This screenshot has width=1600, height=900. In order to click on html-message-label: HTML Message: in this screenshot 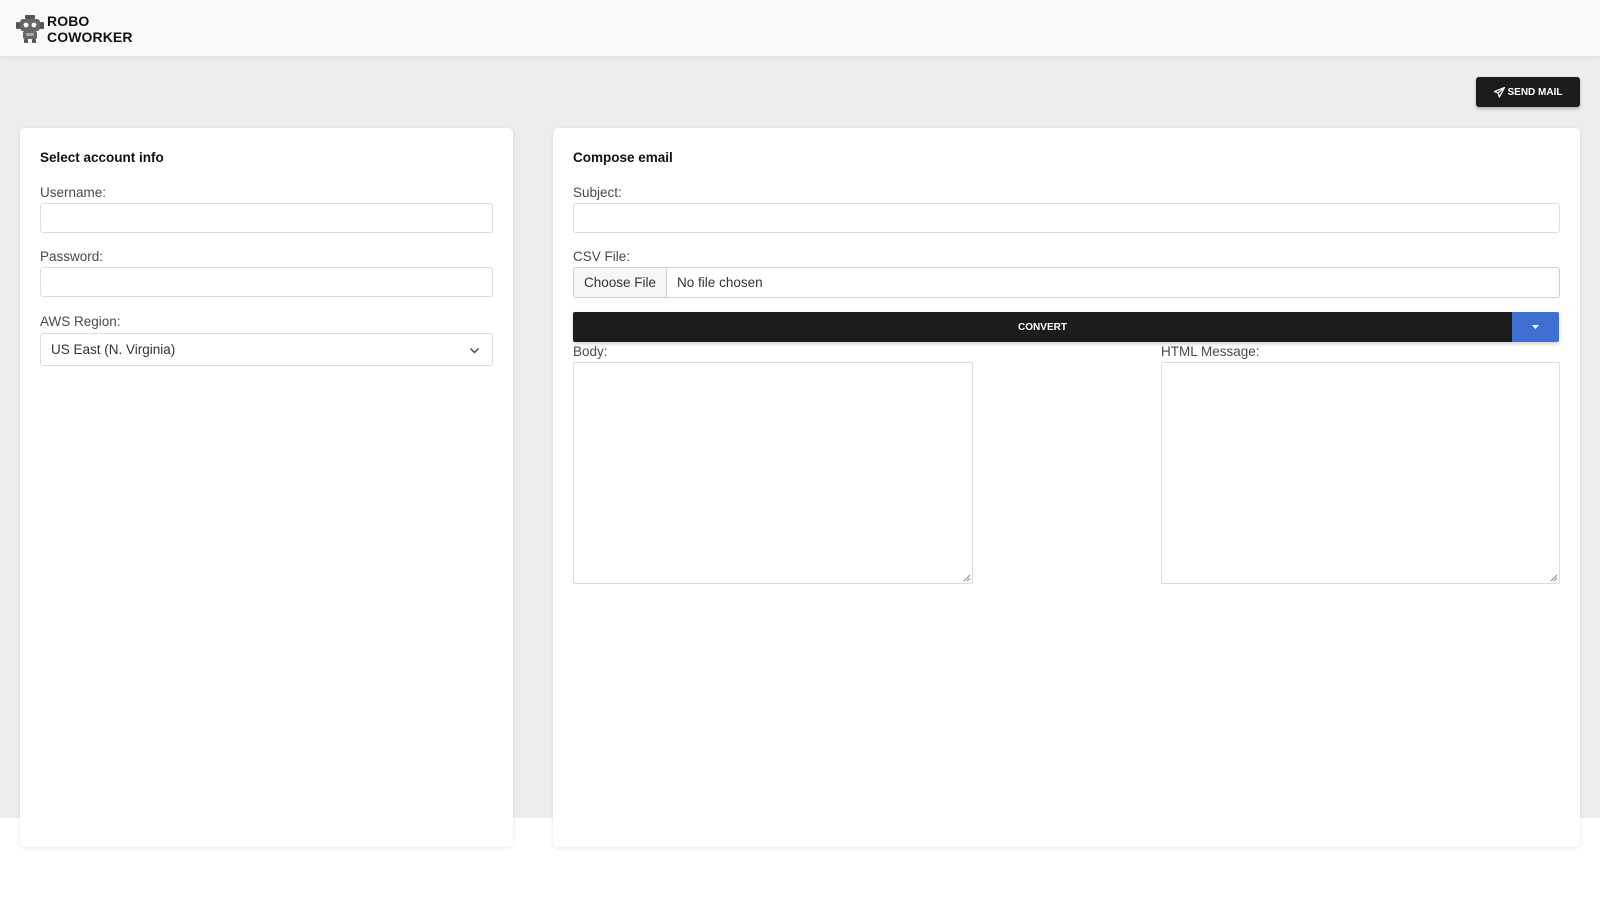, I will do `click(1210, 351)`.